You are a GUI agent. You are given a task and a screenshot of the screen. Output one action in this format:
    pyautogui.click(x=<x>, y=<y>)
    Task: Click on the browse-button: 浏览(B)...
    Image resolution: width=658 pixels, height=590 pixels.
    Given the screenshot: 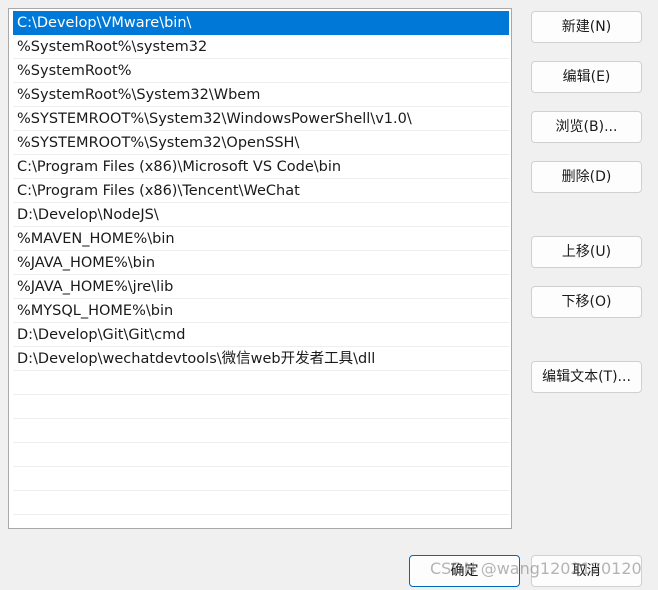 What is the action you would take?
    pyautogui.click(x=586, y=127)
    